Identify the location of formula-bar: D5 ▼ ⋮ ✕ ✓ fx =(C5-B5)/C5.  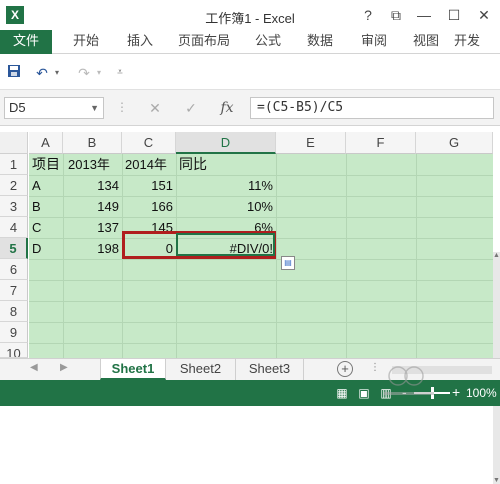
(250, 108).